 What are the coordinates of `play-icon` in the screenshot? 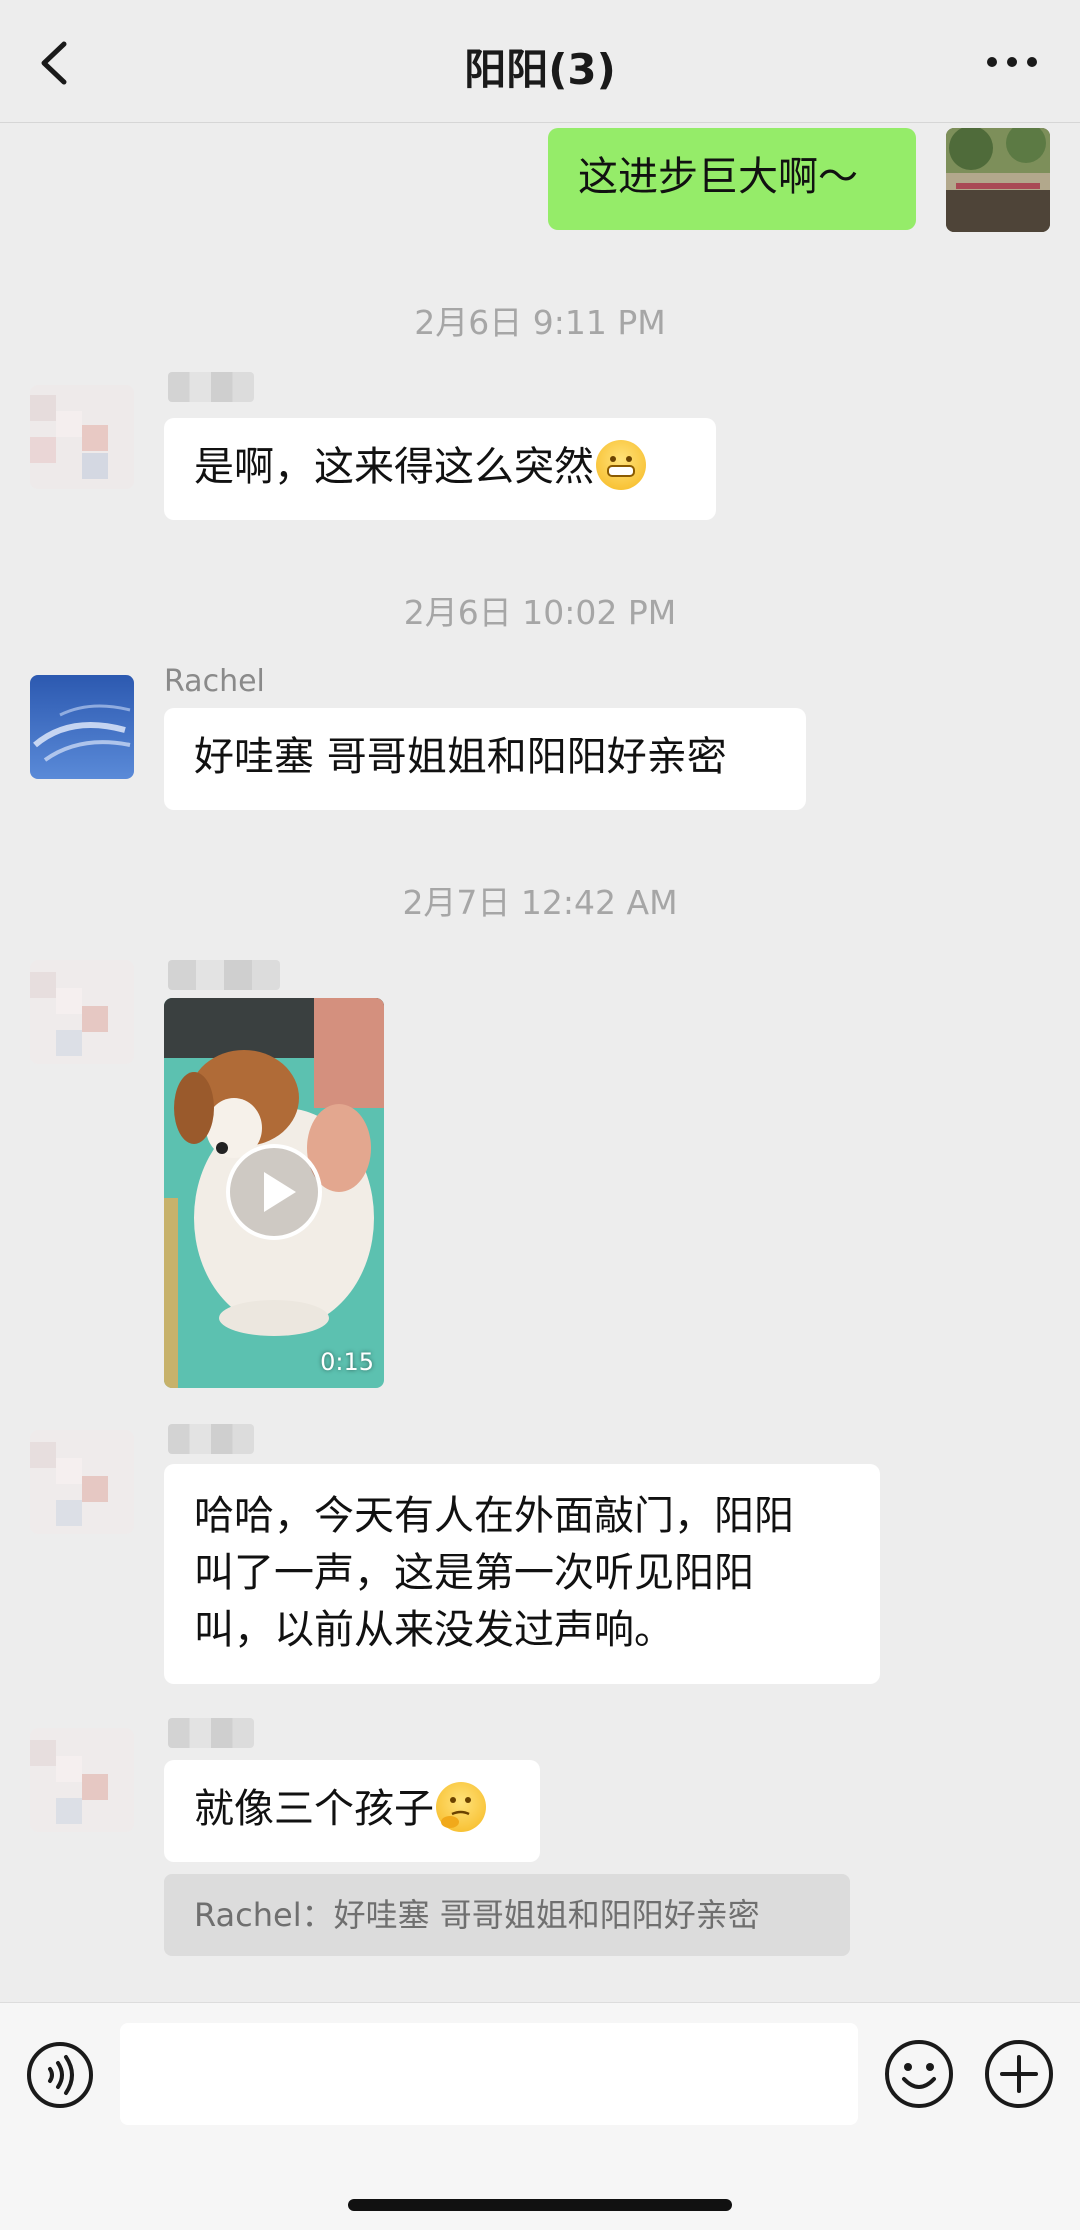 It's located at (274, 1192).